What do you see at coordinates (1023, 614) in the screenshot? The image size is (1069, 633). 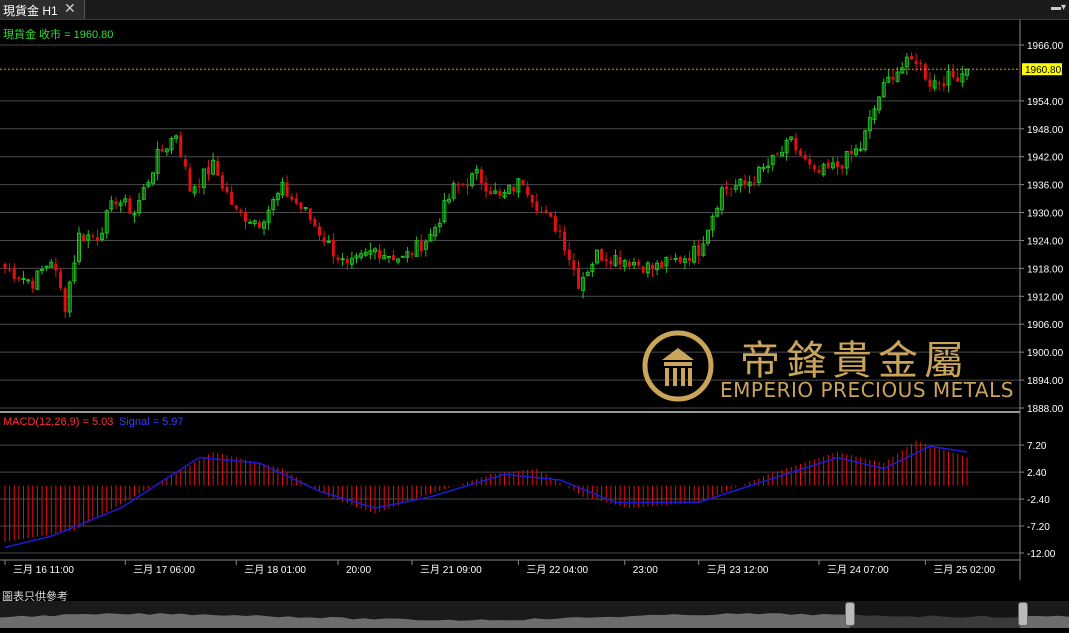 I see `navigator-right-handle` at bounding box center [1023, 614].